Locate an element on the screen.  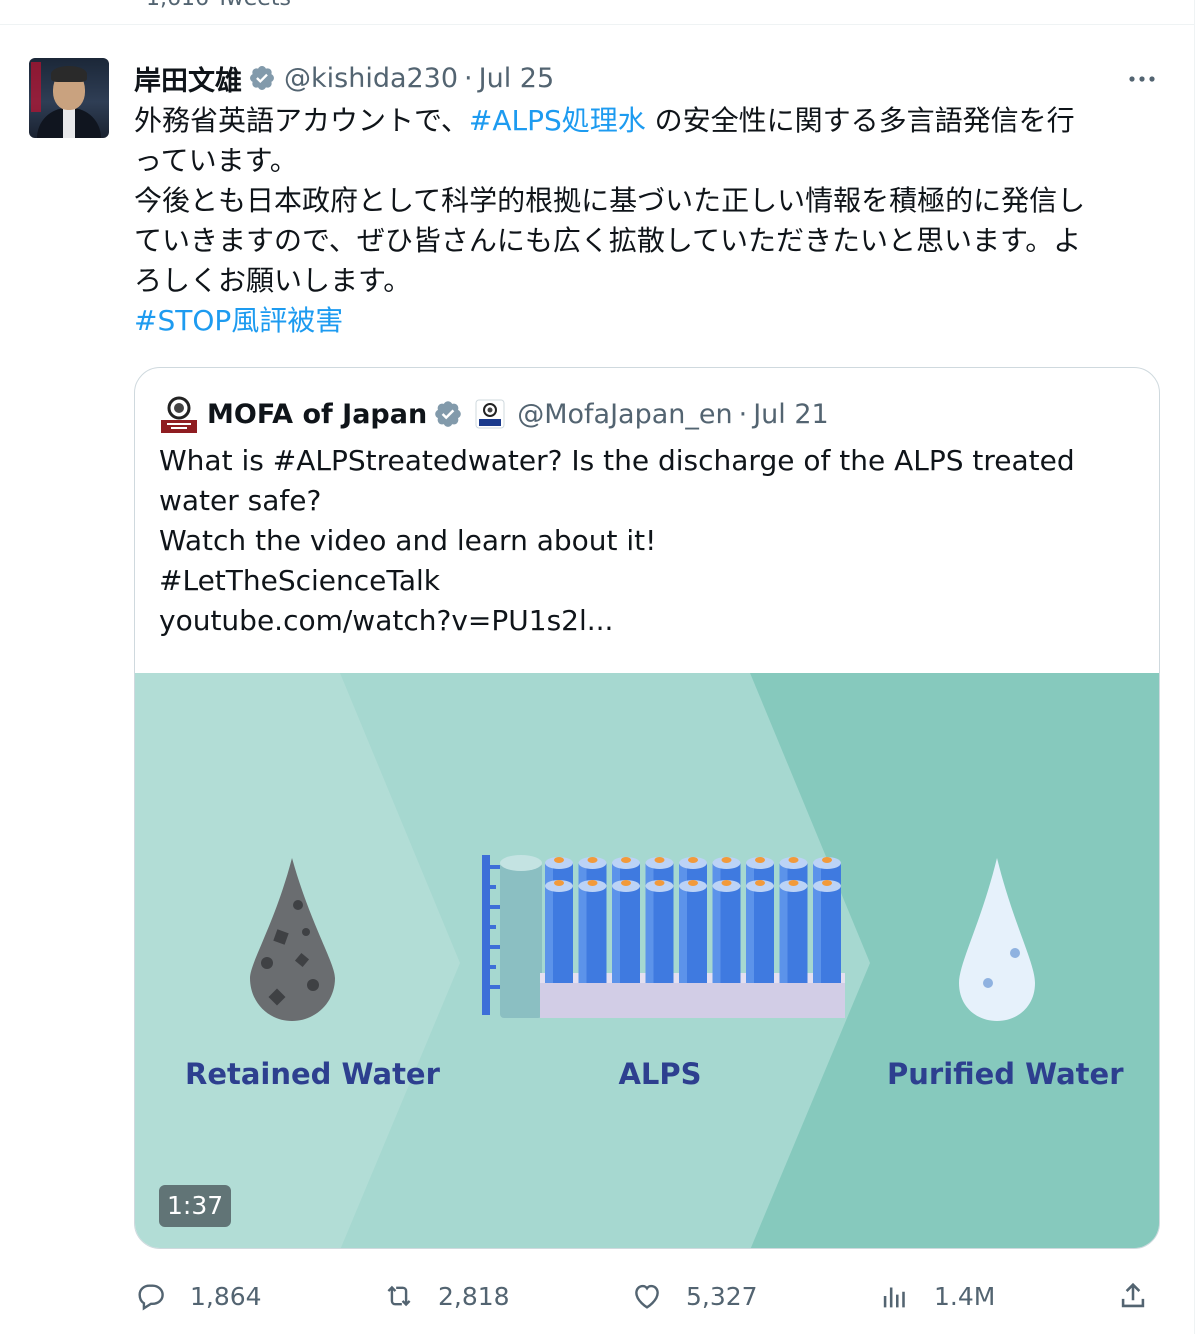
quoted-tweet-line: Watch the video and learn about it! is located at coordinates (408, 540).